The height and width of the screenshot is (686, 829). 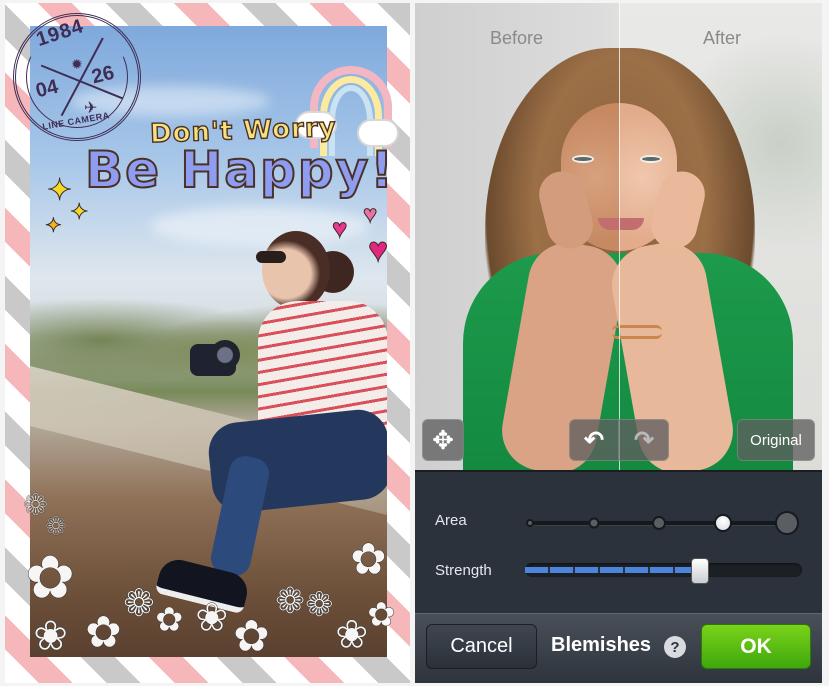 I want to click on girl-head, so click(x=296, y=270).